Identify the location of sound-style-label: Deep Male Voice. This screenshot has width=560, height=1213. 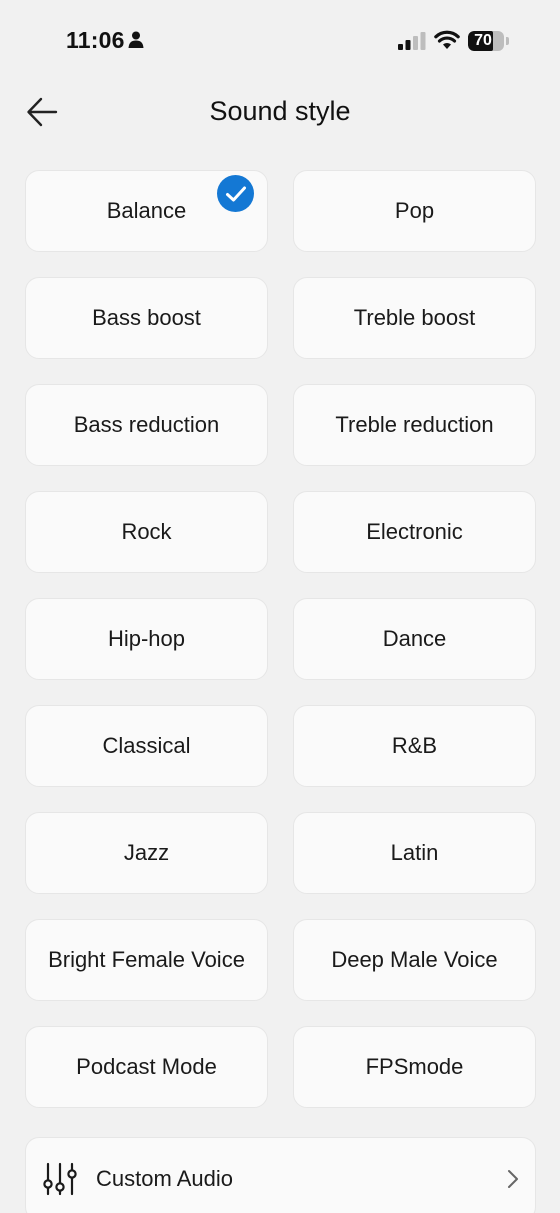
(414, 959).